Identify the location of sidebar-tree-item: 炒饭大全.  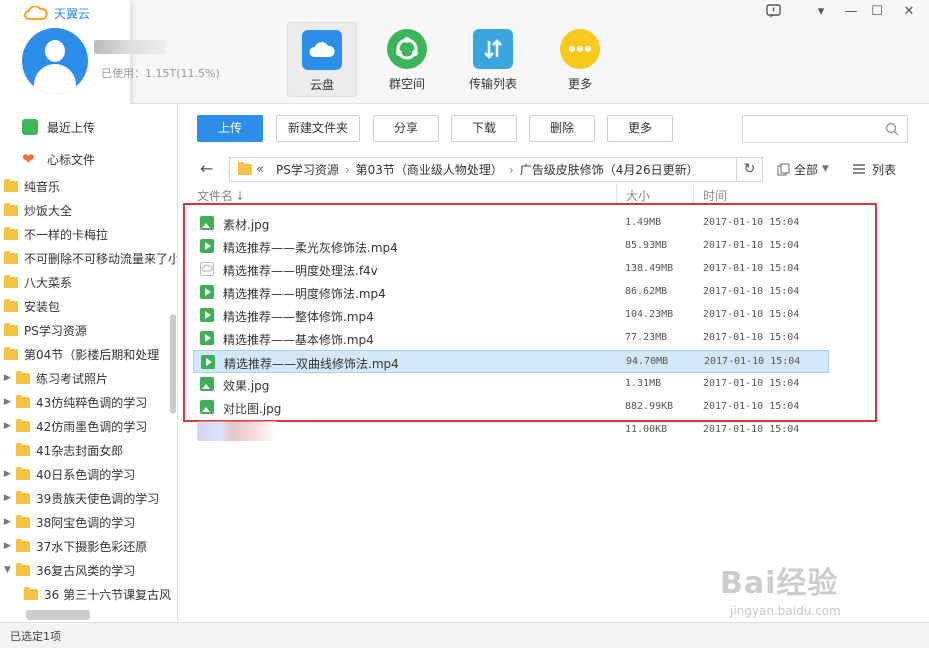
(38, 210).